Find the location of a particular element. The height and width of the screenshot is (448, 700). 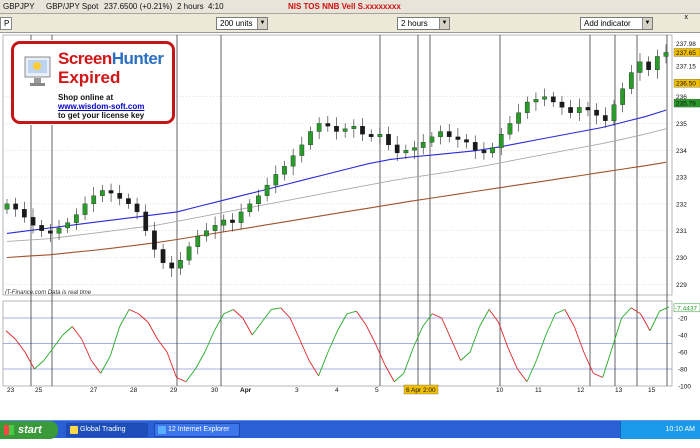

x-axis-label: 28 is located at coordinates (134, 390).